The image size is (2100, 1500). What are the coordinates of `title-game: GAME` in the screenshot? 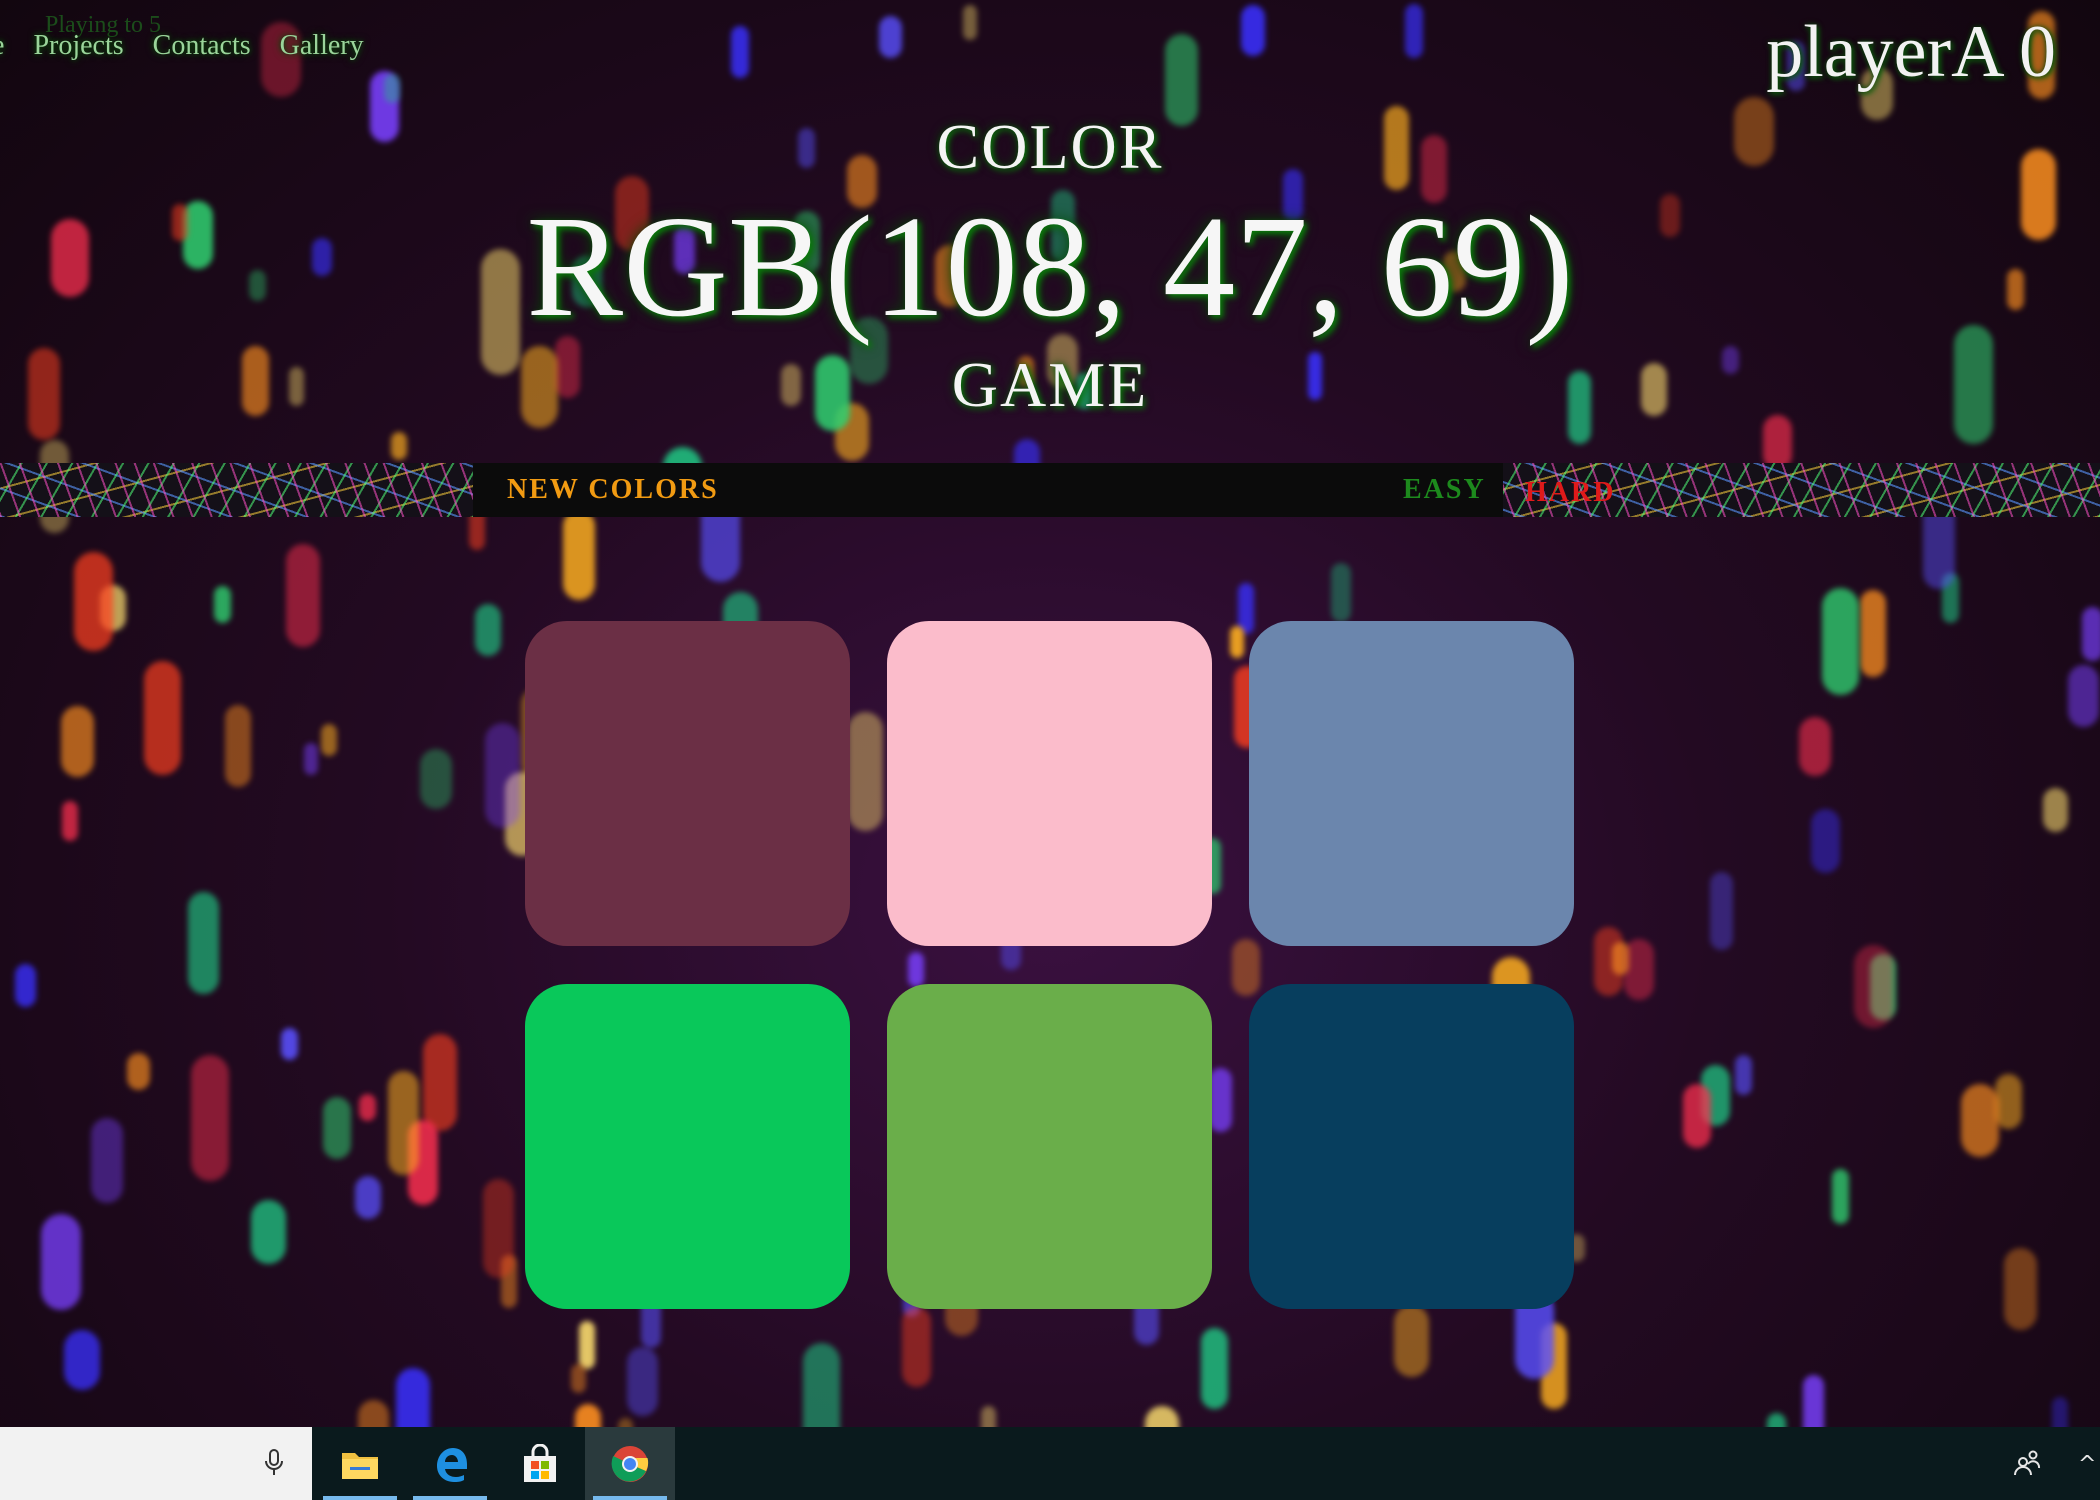 It's located at (1050, 384).